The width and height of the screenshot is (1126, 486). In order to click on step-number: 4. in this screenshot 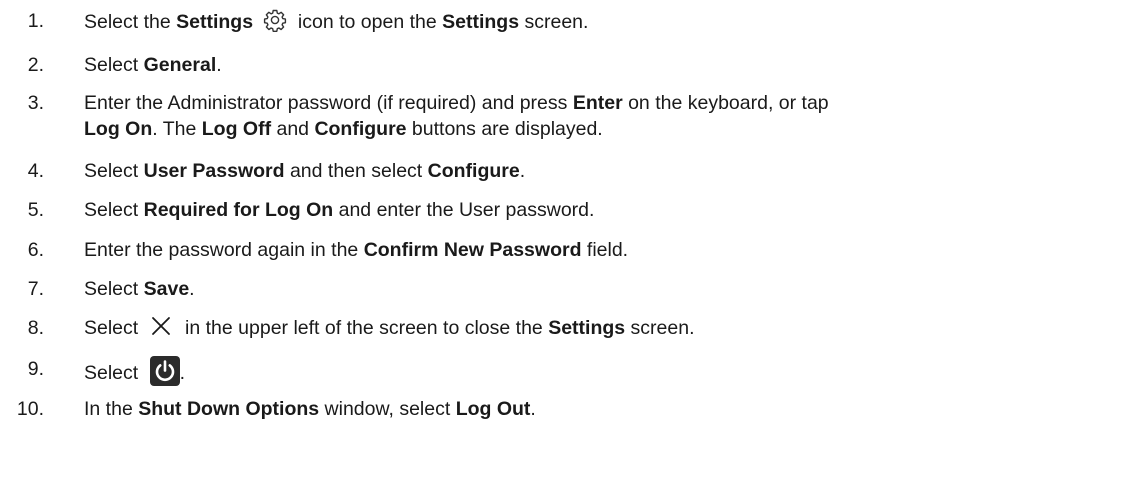, I will do `click(35, 171)`.